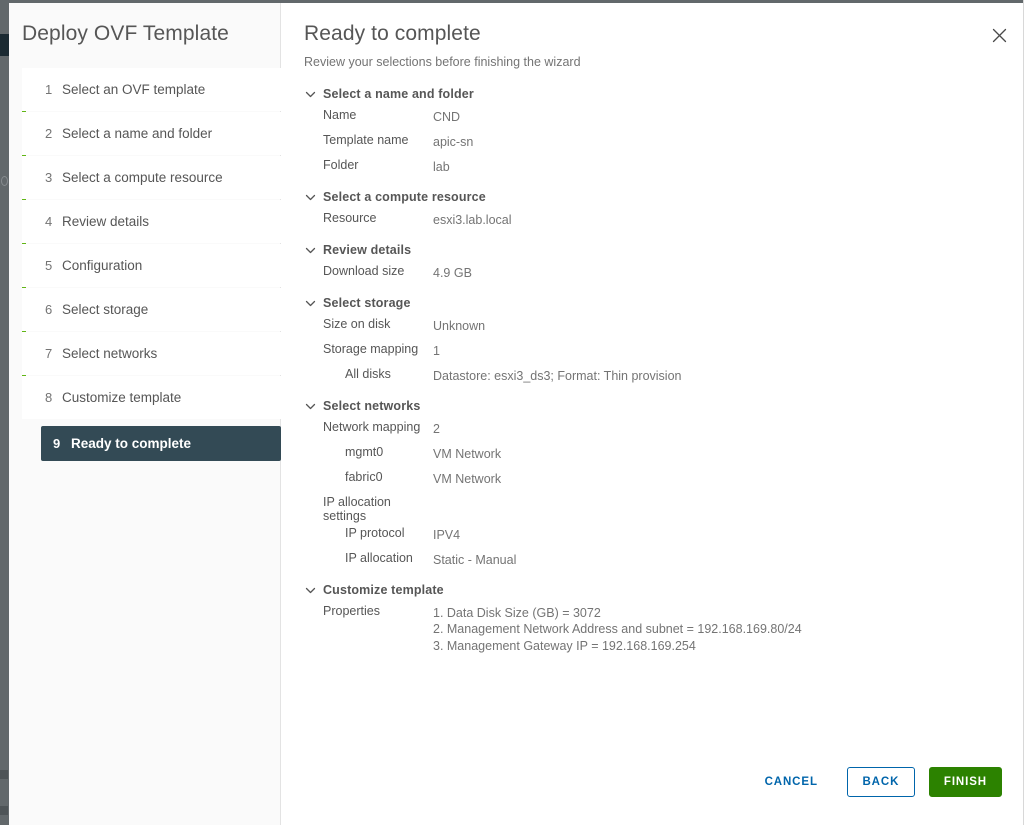 The width and height of the screenshot is (1024, 825). I want to click on dialog-title: Deploy OVF Template, so click(125, 33).